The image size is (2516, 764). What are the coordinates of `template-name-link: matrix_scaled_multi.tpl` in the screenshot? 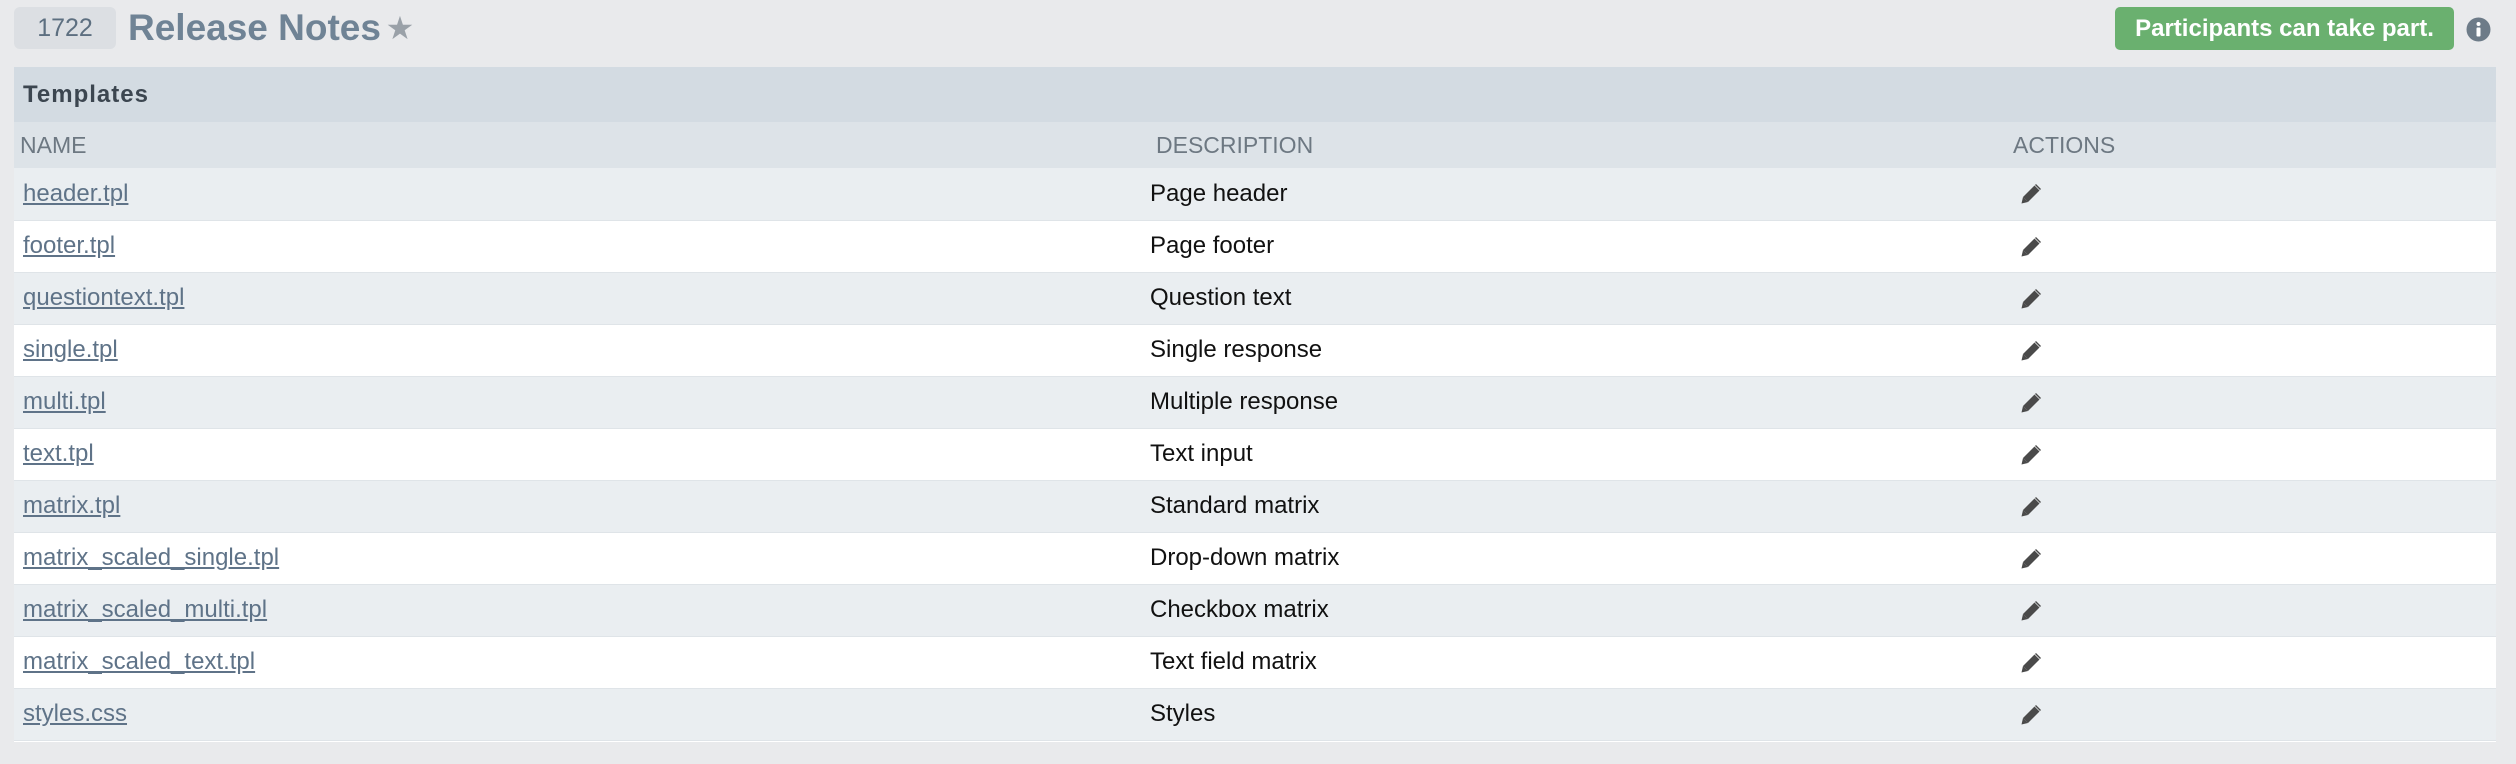 It's located at (145, 609).